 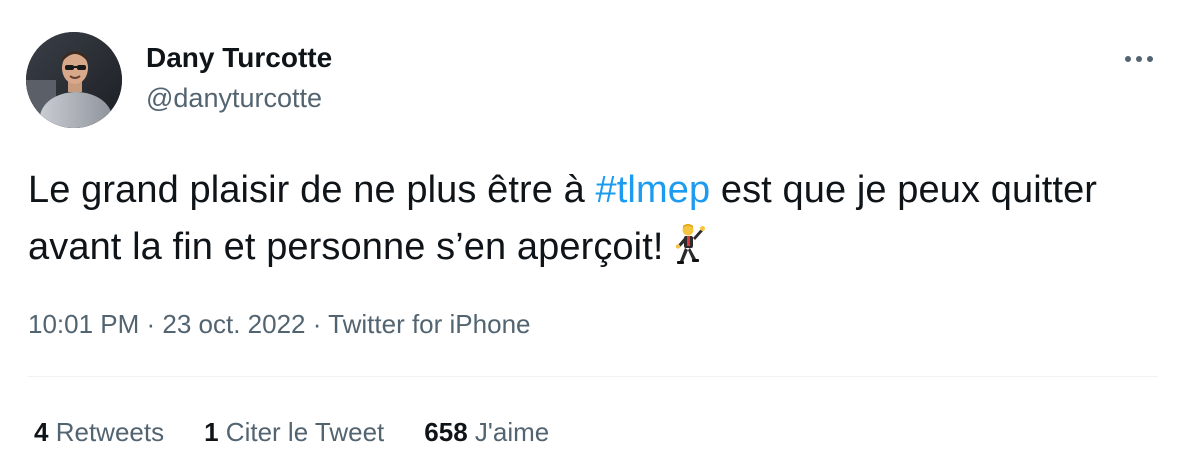 What do you see at coordinates (239, 78) in the screenshot?
I see `author-info: Dany Turcotte @danyturcotte` at bounding box center [239, 78].